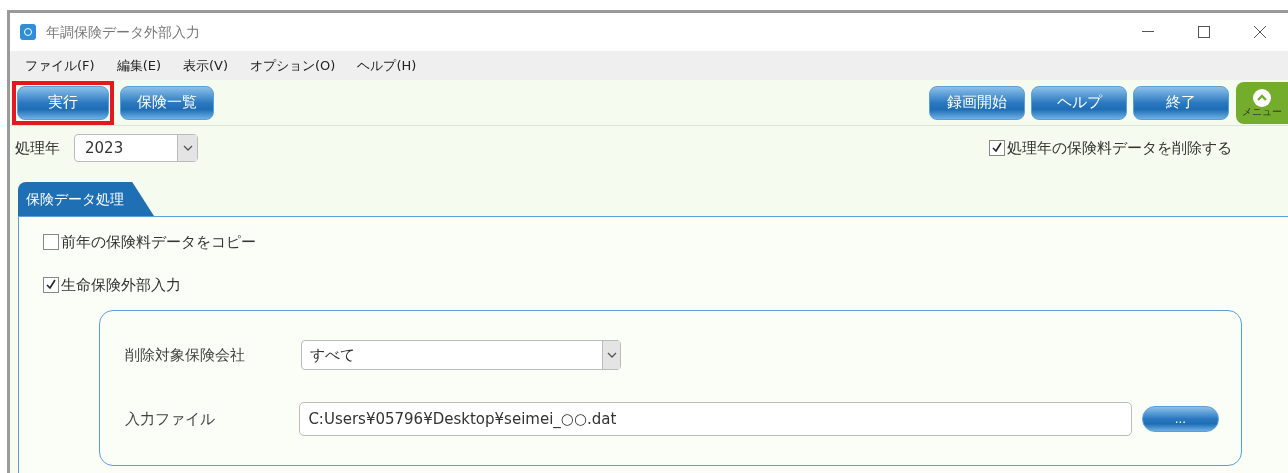  Describe the element at coordinates (1181, 102) in the screenshot. I see `toolbar-button: 終了` at that location.